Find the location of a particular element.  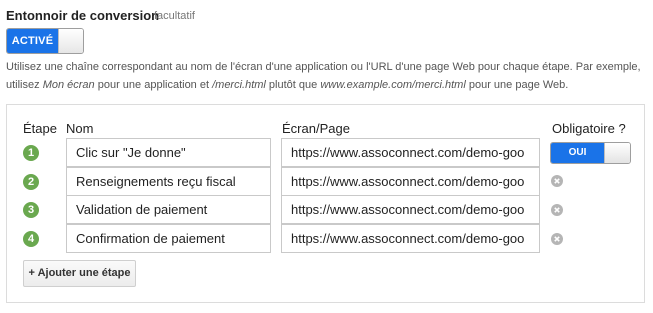

column-header-screen: Écran/Page is located at coordinates (316, 128).